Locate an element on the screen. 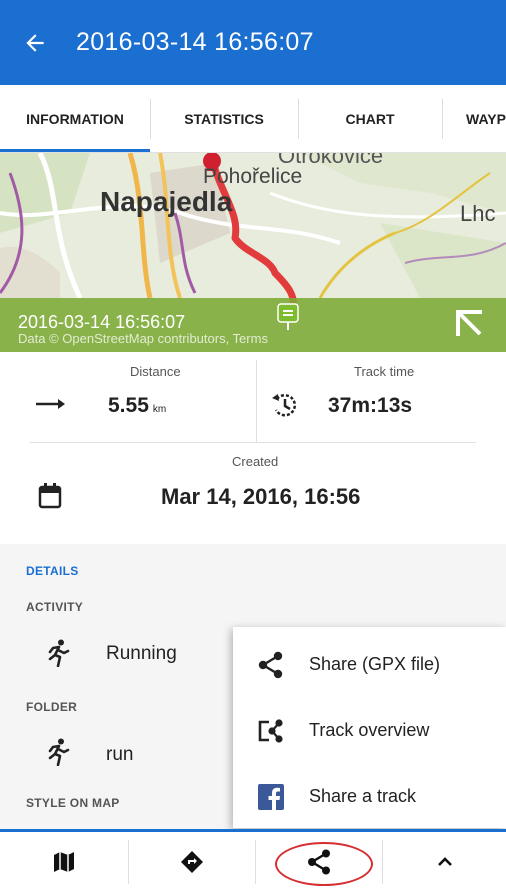 This screenshot has width=506, height=892. activity-header: ACTIVITY is located at coordinates (55, 607).